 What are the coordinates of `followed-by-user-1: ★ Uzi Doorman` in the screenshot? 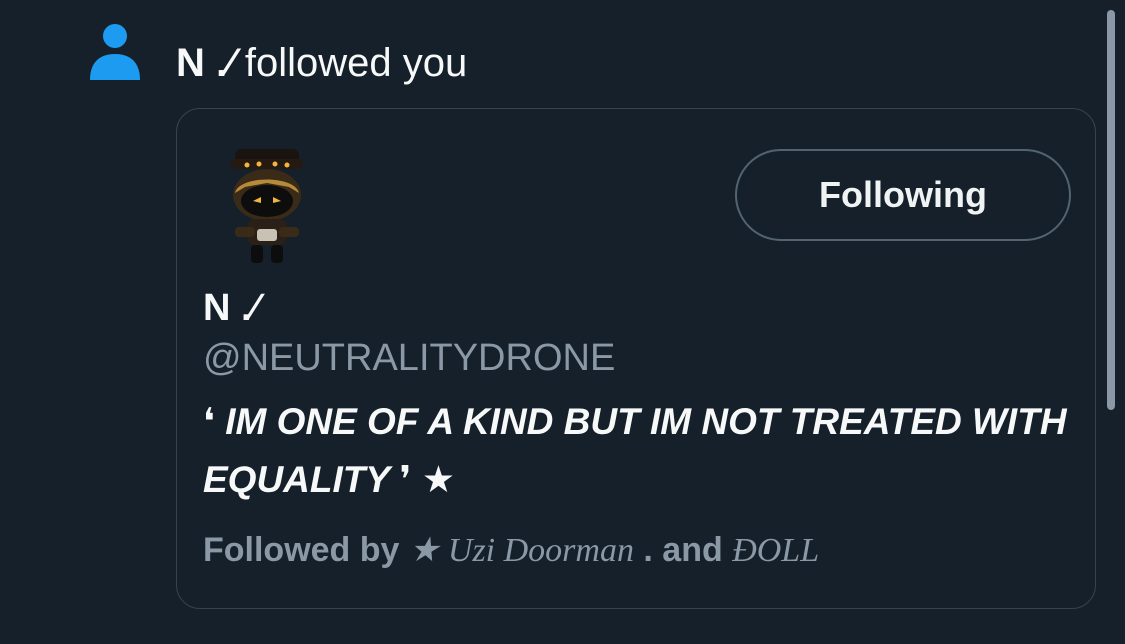 It's located at (521, 550).